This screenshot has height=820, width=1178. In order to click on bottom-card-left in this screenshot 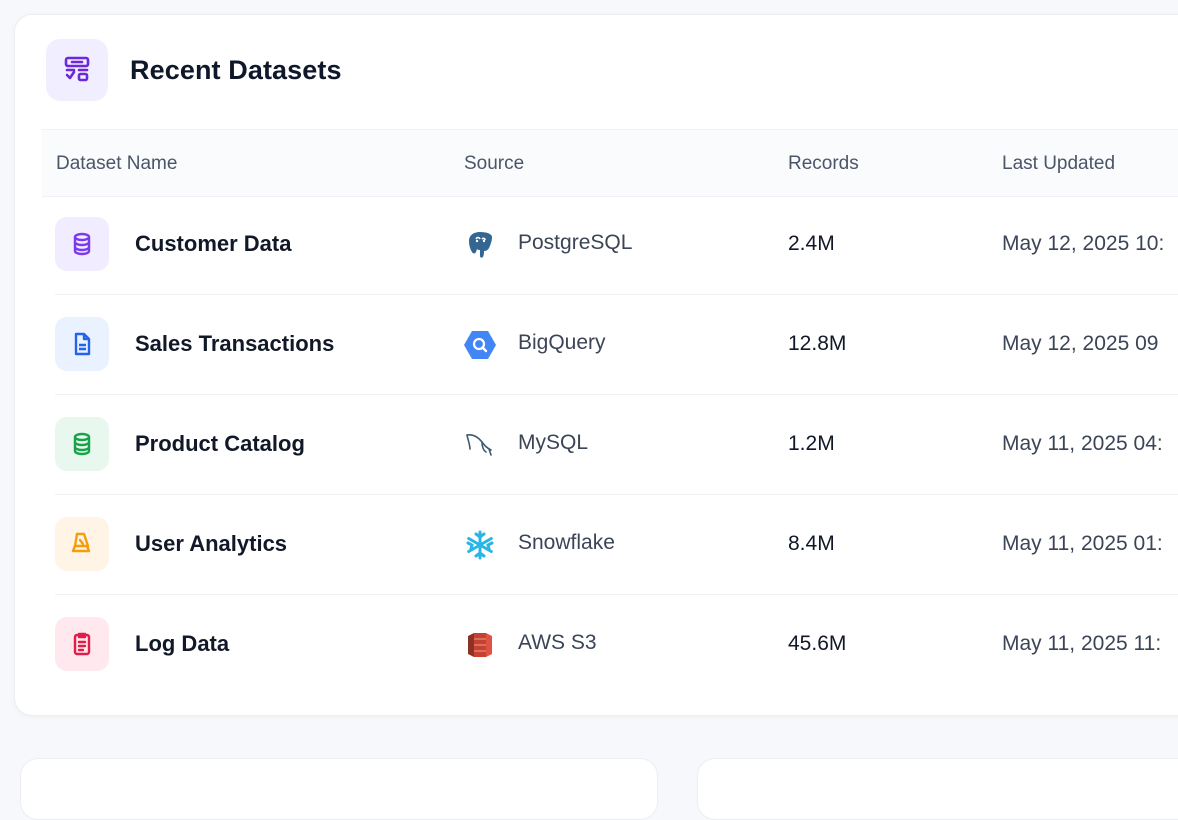, I will do `click(339, 789)`.